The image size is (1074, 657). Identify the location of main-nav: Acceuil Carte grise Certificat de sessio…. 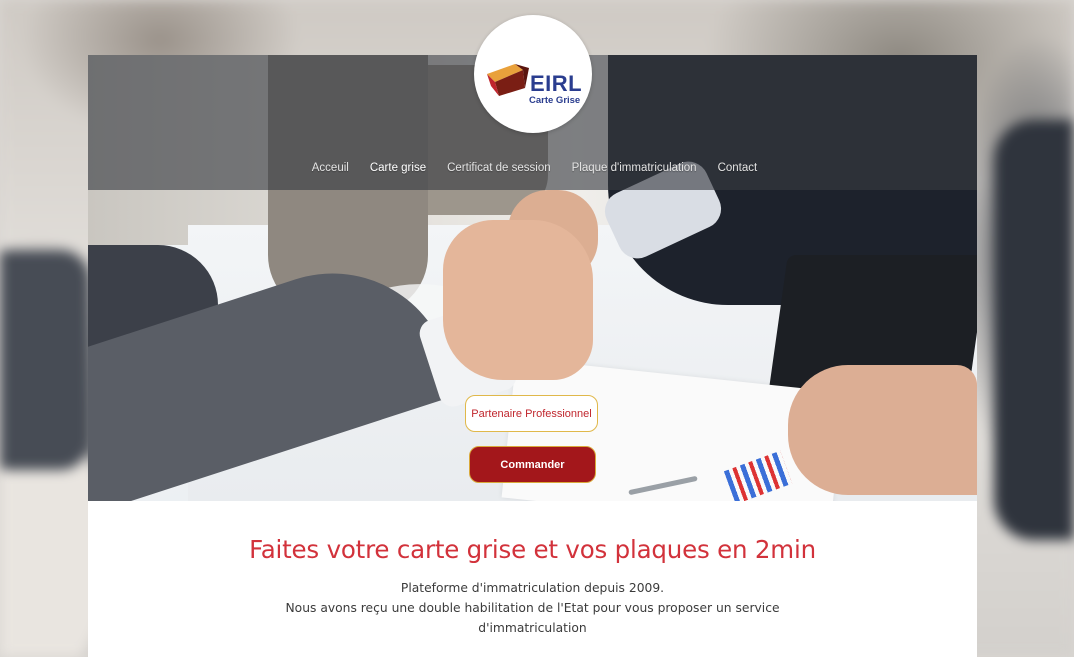
(532, 168).